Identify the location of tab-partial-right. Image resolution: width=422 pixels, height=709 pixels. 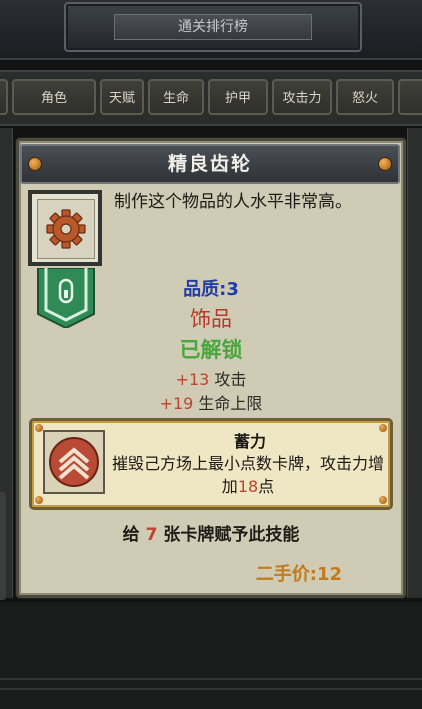
(410, 97).